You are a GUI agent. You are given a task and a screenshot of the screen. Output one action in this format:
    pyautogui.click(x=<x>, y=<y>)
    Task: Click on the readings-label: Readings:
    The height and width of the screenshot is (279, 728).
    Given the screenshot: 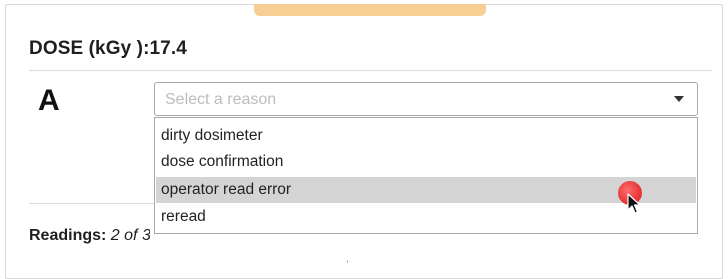 What is the action you would take?
    pyautogui.click(x=68, y=235)
    